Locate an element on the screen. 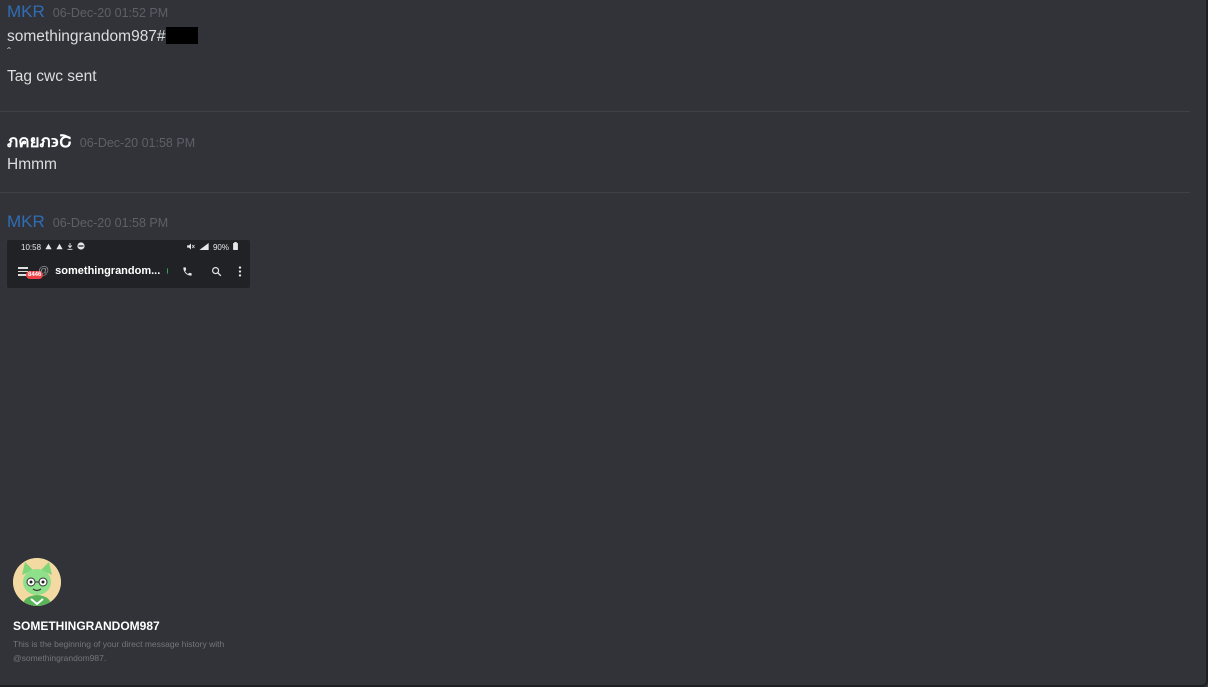 Image resolution: width=1208 pixels, height=687 pixels. download-icon is located at coordinates (70, 247).